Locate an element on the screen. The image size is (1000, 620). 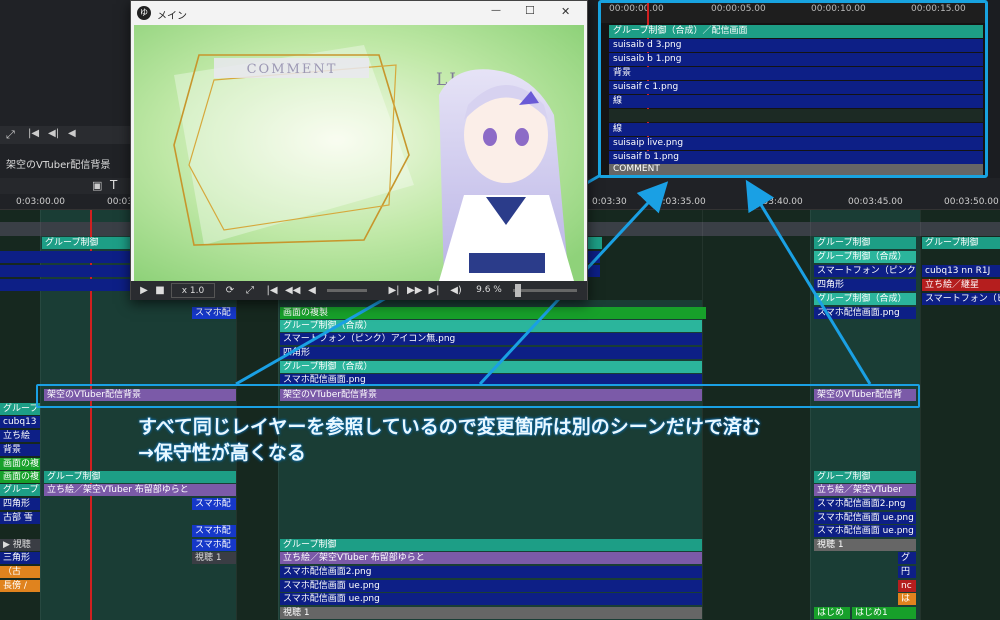
app-icon: ゆ is located at coordinates (144, 13).